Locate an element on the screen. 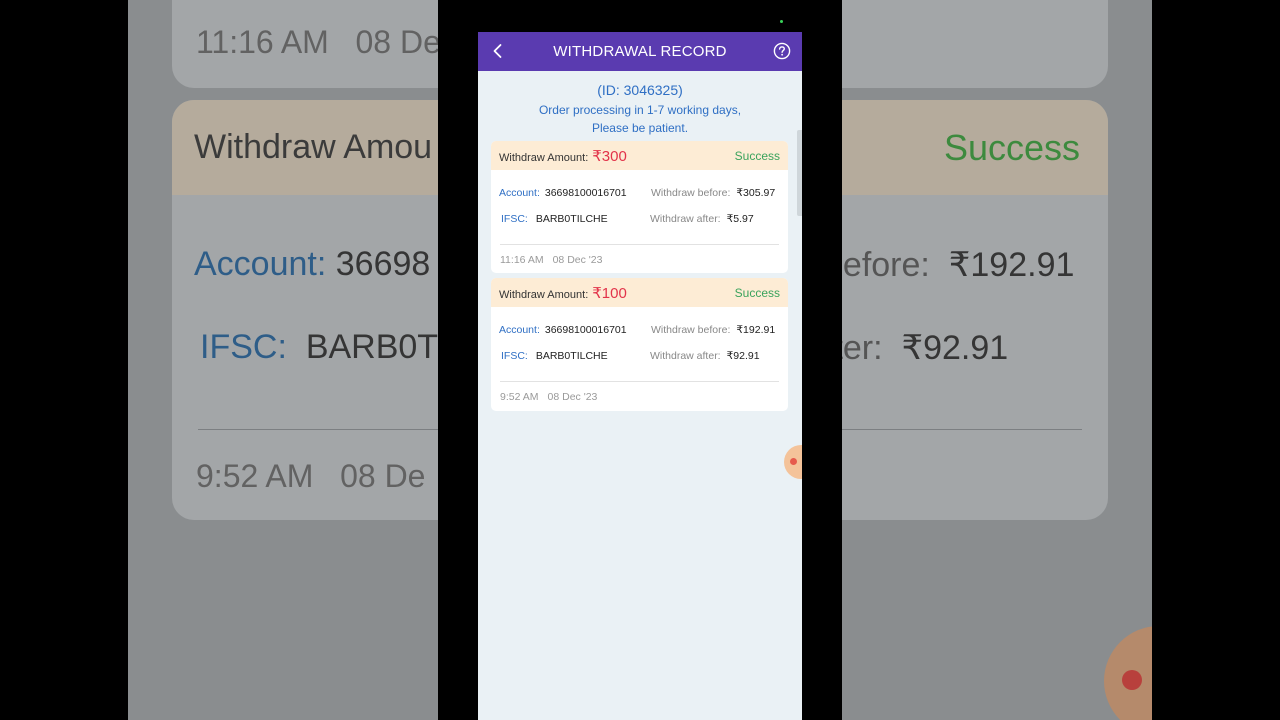 This screenshot has height=720, width=1280. user-id: (ID: 3046325) is located at coordinates (640, 90).